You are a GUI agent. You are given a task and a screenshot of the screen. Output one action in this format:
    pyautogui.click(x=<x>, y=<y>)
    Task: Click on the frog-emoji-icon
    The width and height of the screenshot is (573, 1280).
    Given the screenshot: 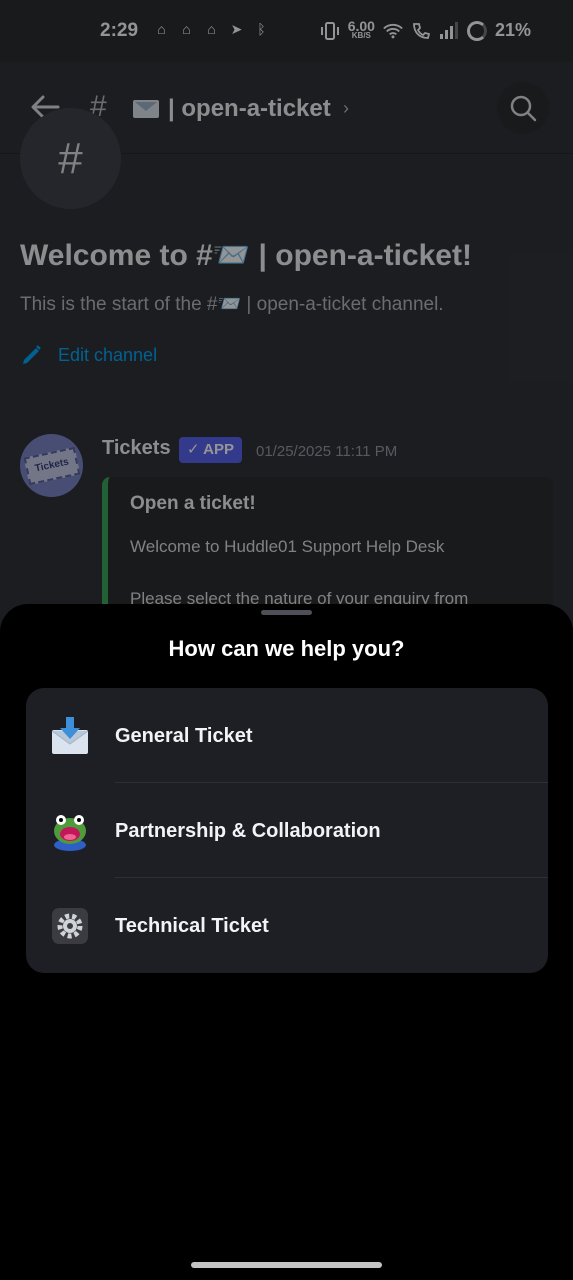 What is the action you would take?
    pyautogui.click(x=70, y=833)
    